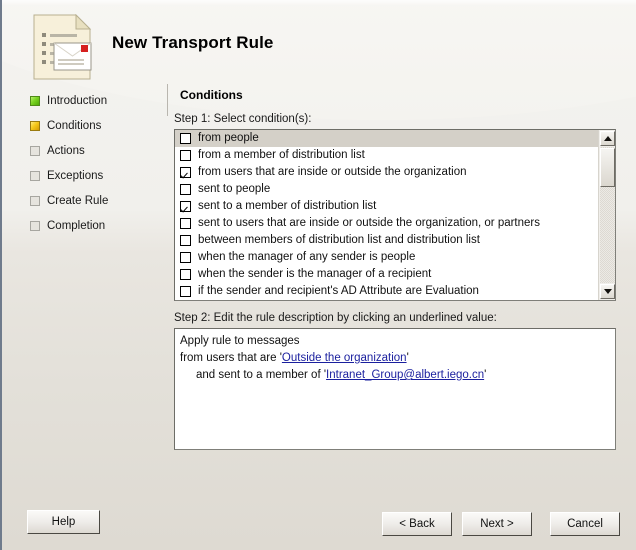 Image resolution: width=636 pixels, height=550 pixels. What do you see at coordinates (211, 95) in the screenshot?
I see `section-title: Conditions` at bounding box center [211, 95].